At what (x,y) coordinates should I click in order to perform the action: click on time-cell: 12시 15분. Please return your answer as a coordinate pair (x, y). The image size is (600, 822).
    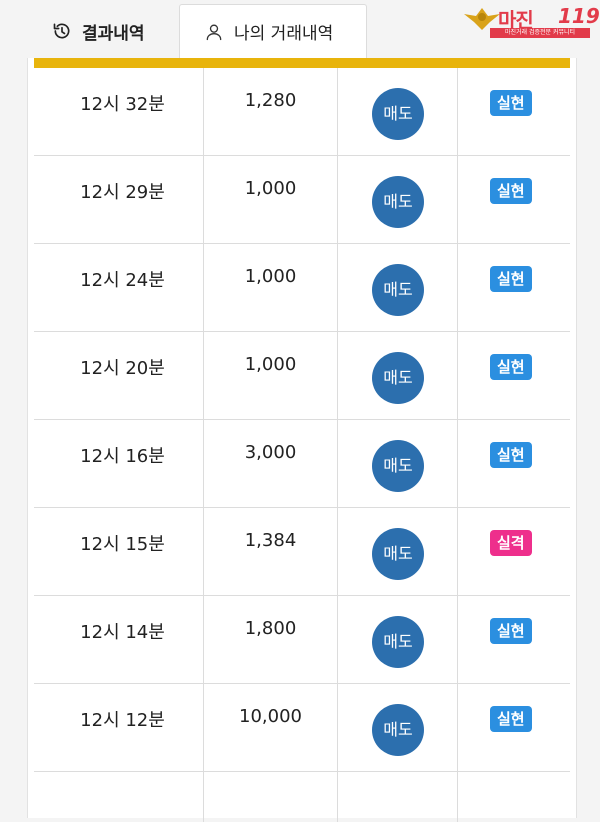
    Looking at the image, I should click on (119, 551).